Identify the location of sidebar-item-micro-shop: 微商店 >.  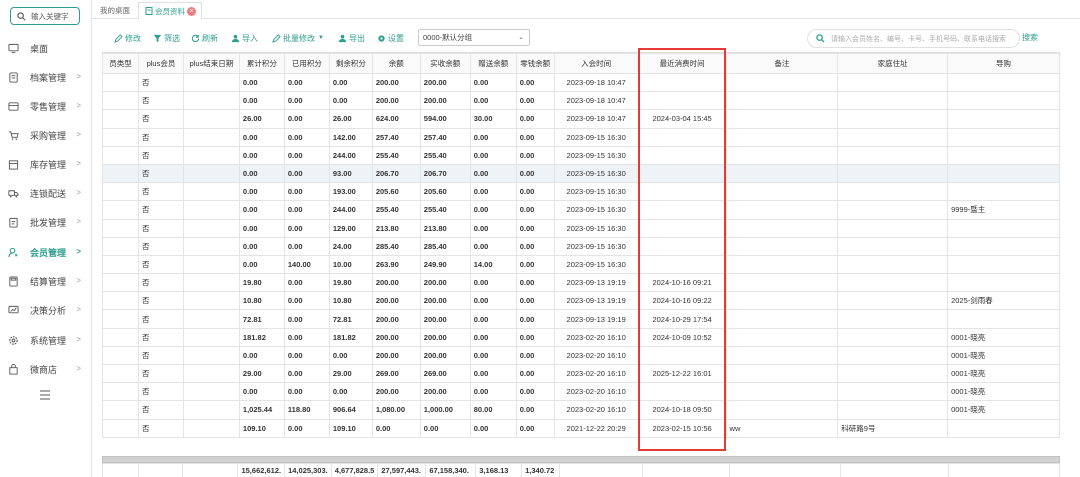
(46, 369).